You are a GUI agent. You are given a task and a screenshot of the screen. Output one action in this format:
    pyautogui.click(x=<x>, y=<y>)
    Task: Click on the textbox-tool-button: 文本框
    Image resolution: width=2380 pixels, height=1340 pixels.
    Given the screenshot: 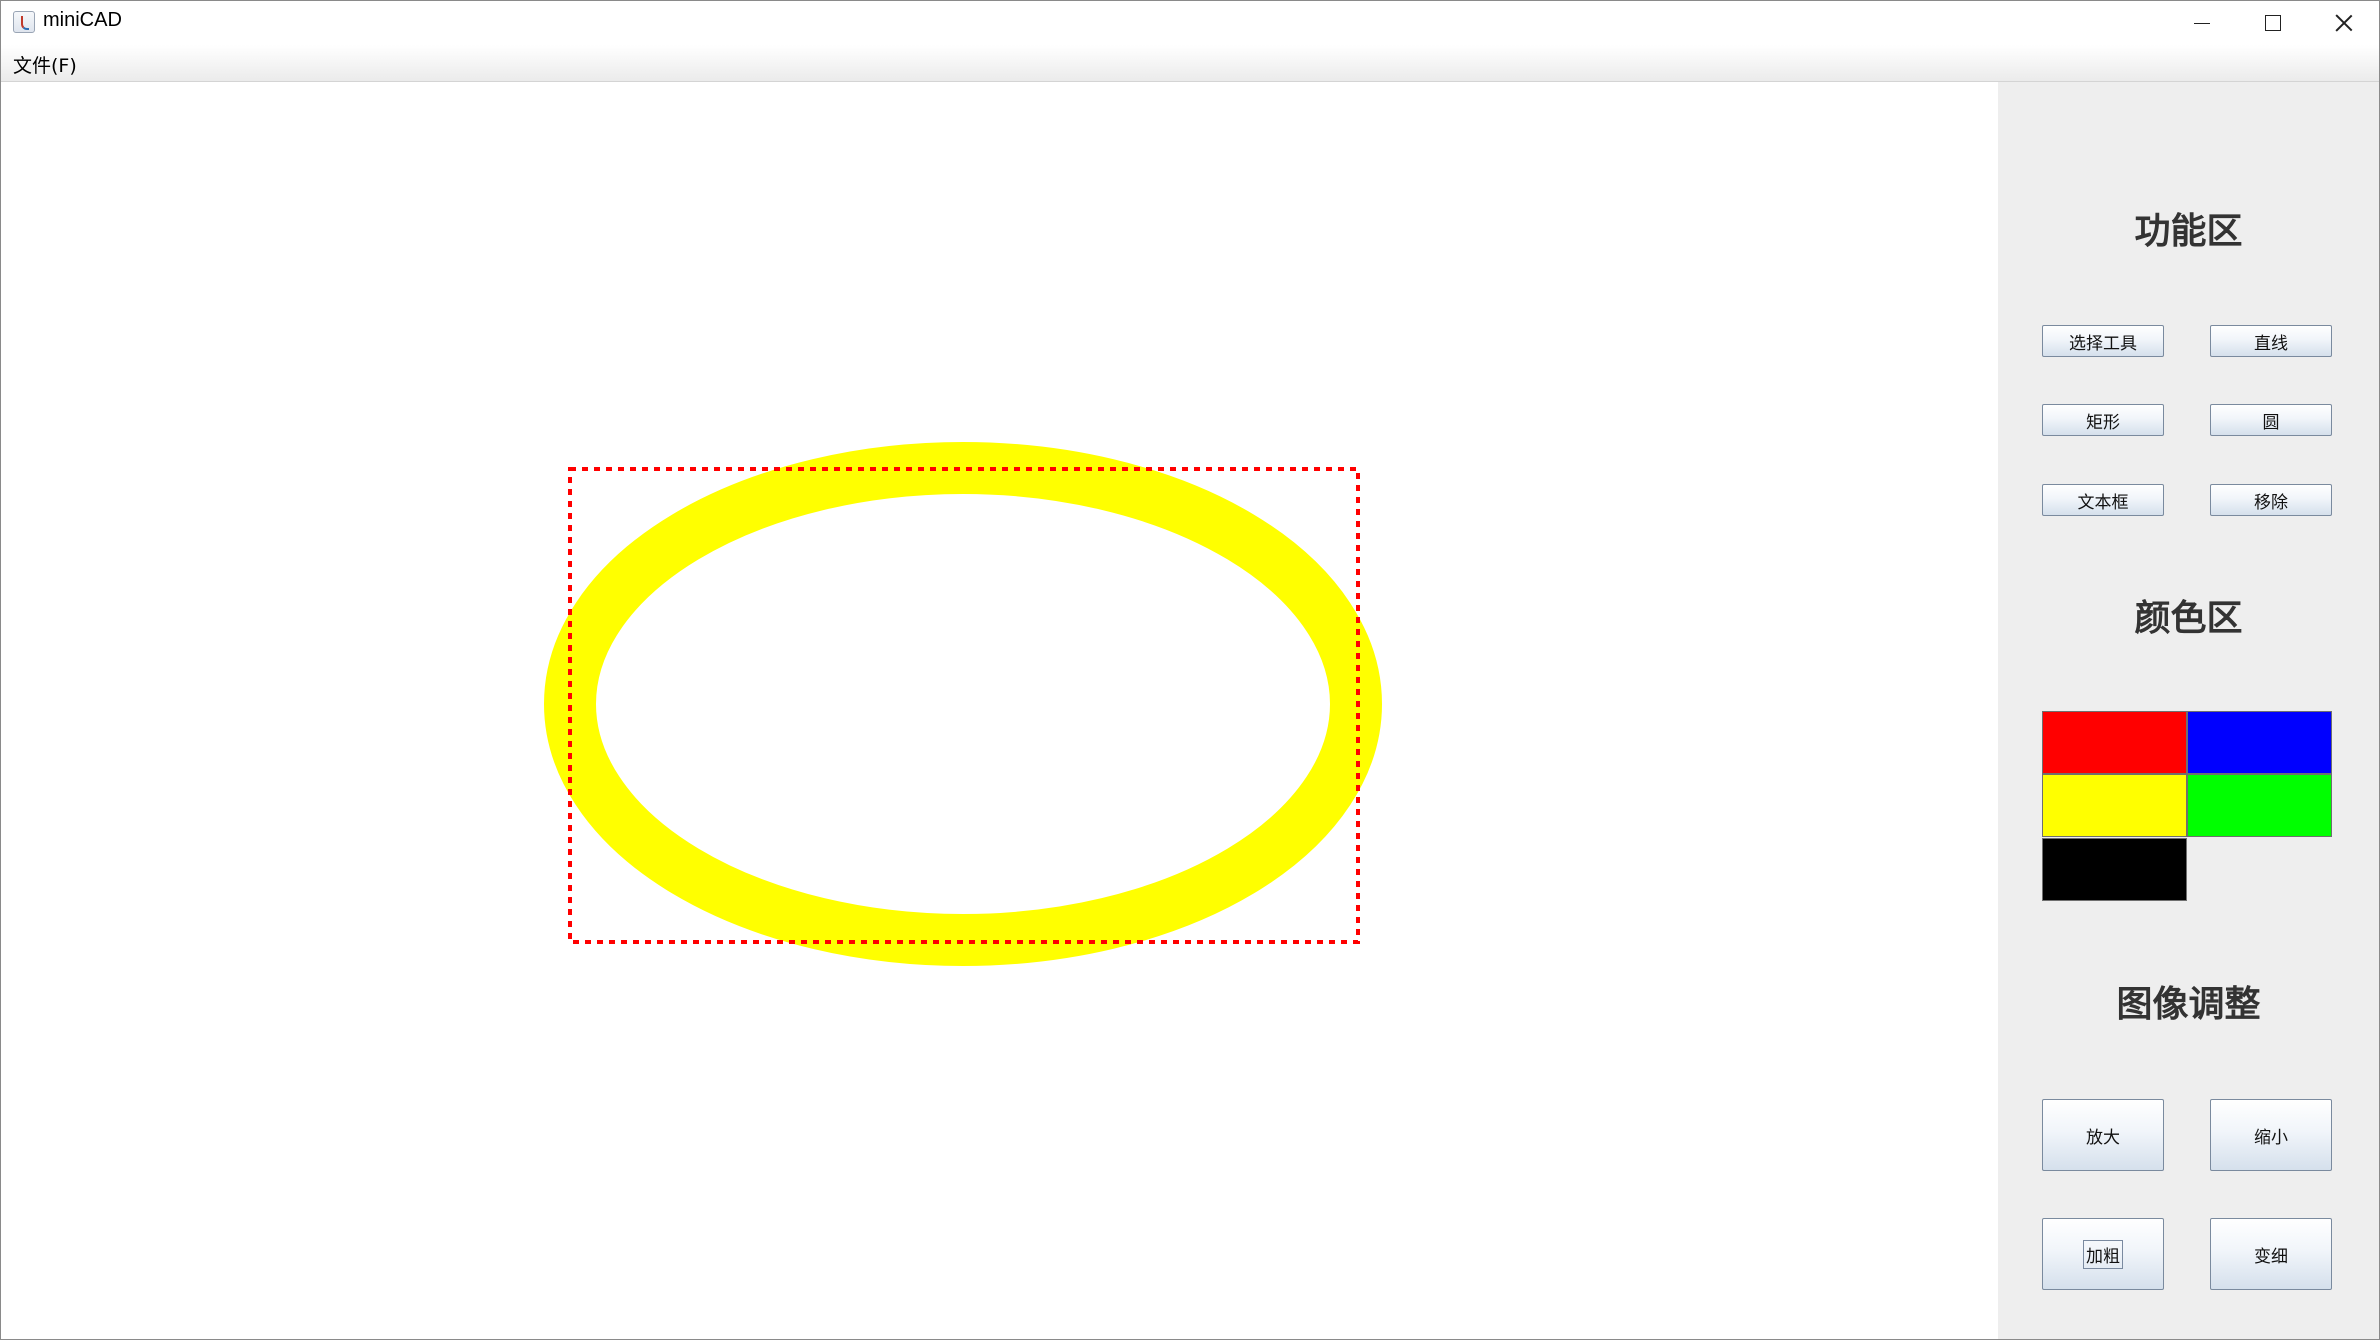 What is the action you would take?
    pyautogui.click(x=2103, y=500)
    